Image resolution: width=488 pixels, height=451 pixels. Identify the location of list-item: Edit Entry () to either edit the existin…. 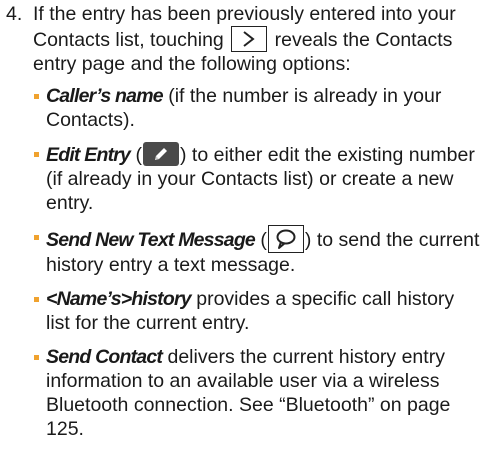
(257, 178).